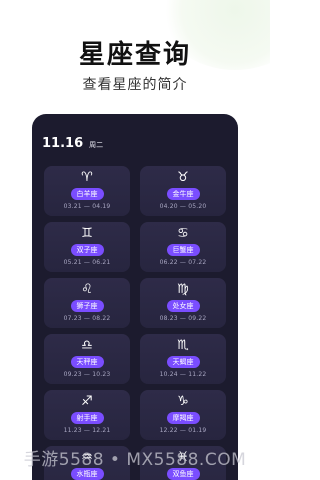 The height and width of the screenshot is (480, 320). Describe the element at coordinates (183, 233) in the screenshot. I see `cancer-icon: ♋` at that location.